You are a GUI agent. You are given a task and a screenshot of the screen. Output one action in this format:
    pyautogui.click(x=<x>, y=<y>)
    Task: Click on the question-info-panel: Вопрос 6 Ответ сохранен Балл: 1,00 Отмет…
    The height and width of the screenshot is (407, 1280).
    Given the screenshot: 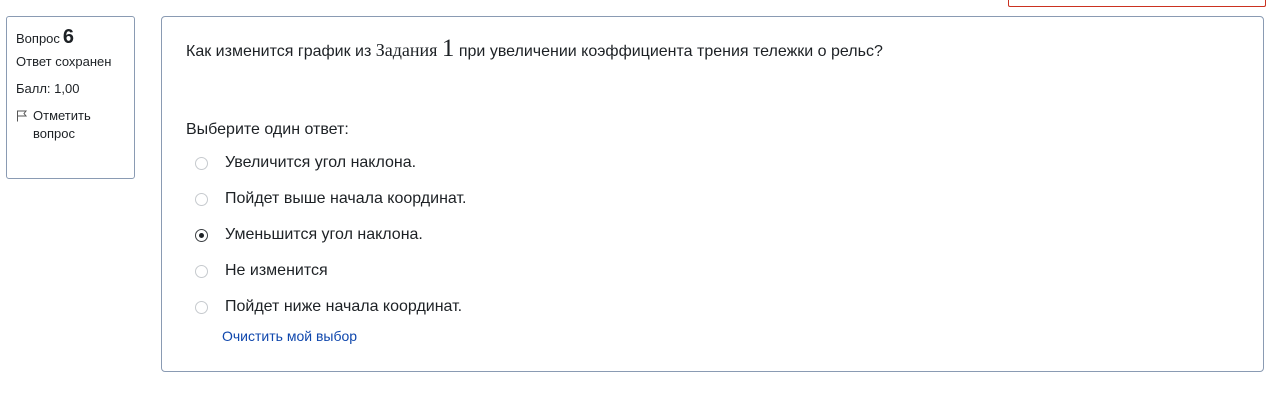 What is the action you would take?
    pyautogui.click(x=70, y=97)
    